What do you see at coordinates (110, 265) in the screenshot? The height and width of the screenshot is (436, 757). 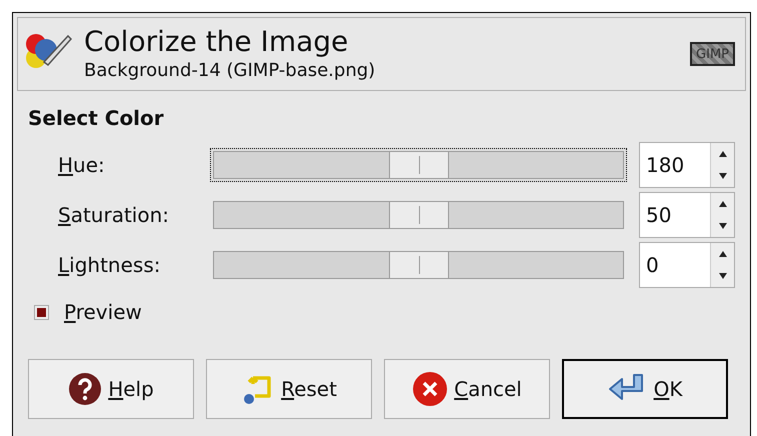 I see `slider-label: Lightness:` at bounding box center [110, 265].